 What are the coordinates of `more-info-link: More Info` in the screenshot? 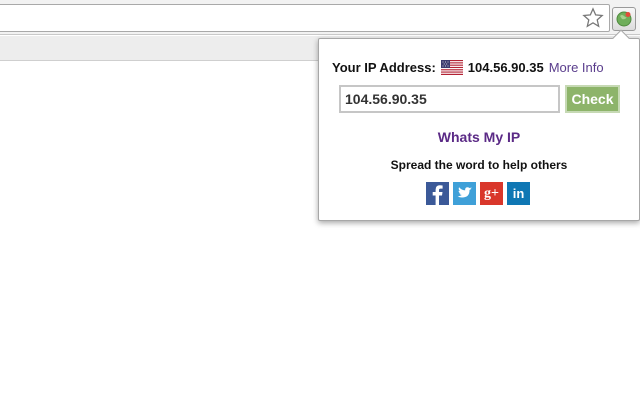 It's located at (576, 67).